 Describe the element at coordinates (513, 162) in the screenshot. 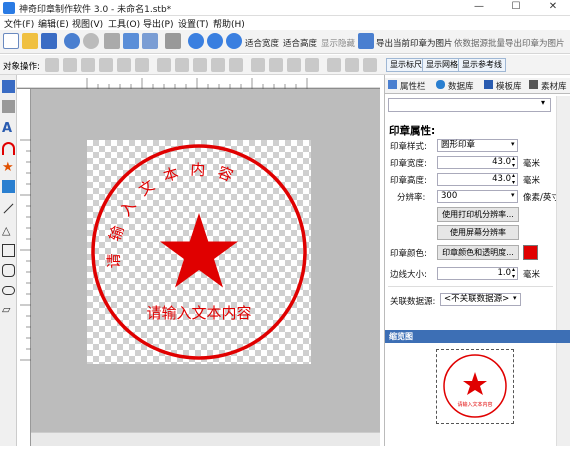

I see `width-stepper: ▴ ▾` at that location.